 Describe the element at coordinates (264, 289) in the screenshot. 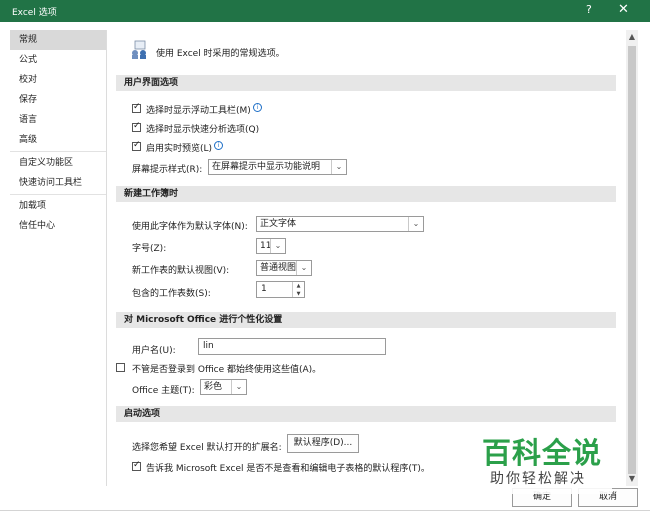

I see `sheet-count-value: 1` at that location.